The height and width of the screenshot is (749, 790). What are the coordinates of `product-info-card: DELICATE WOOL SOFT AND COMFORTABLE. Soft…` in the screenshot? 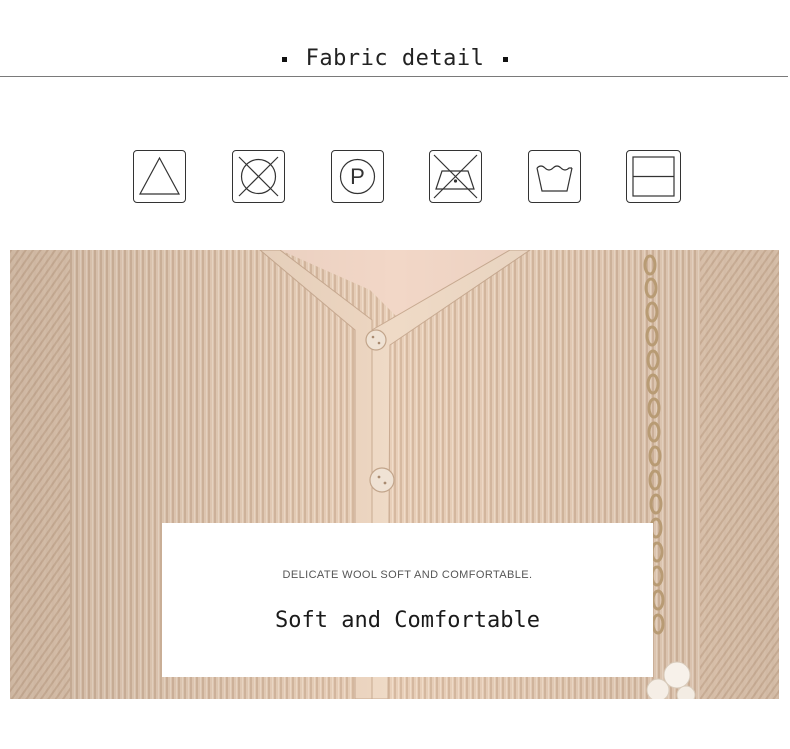 It's located at (407, 600).